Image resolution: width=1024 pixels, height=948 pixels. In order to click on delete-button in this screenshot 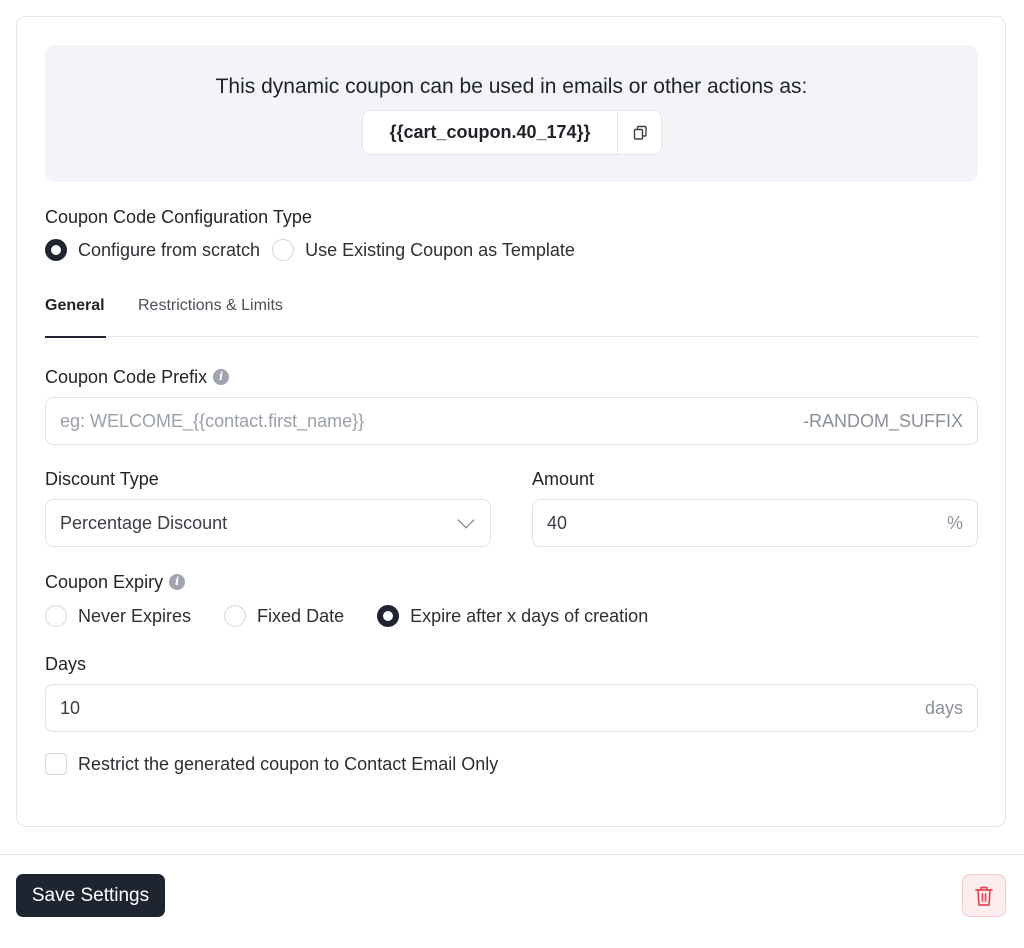, I will do `click(984, 895)`.